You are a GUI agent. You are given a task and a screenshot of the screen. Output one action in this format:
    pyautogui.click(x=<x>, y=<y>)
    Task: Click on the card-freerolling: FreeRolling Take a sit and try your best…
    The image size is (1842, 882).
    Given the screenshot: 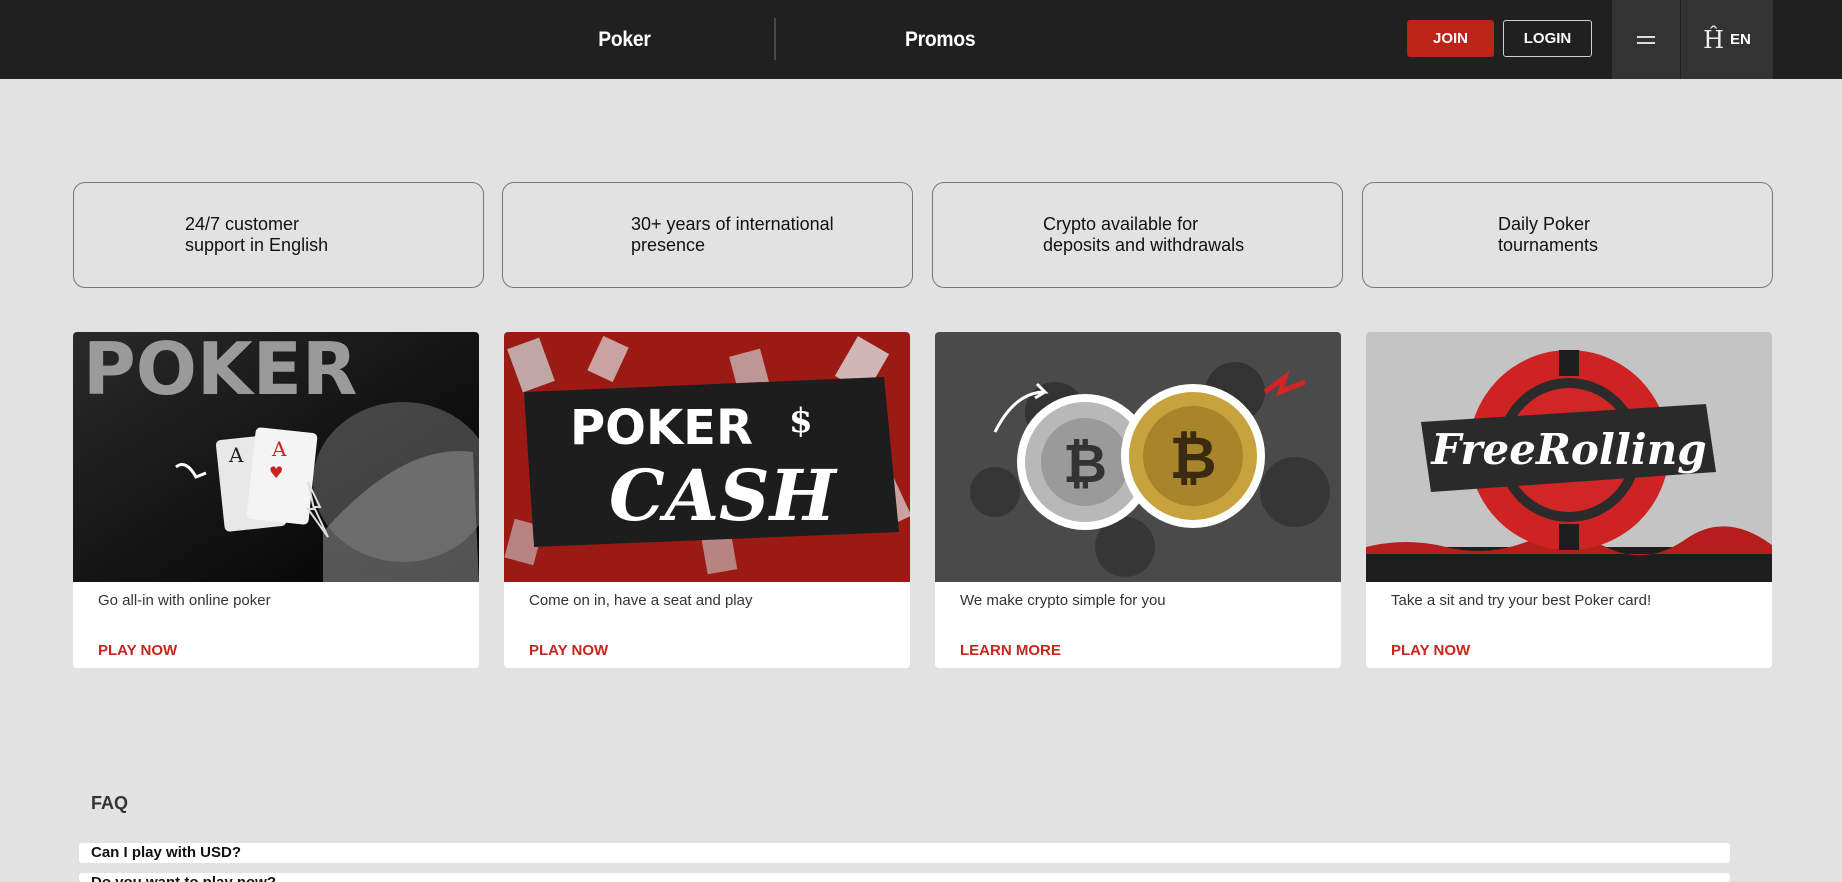 What is the action you would take?
    pyautogui.click(x=1569, y=500)
    